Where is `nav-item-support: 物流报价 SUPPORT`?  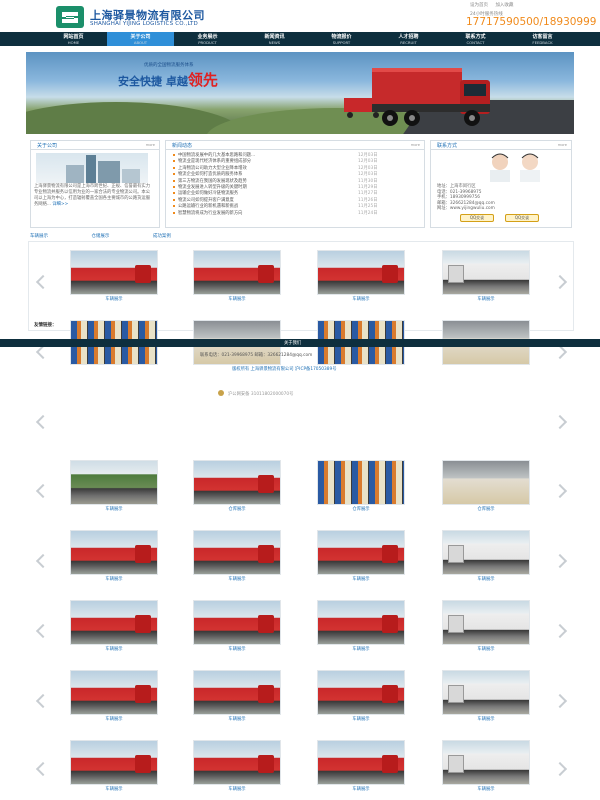 nav-item-support: 物流报价 SUPPORT is located at coordinates (341, 39).